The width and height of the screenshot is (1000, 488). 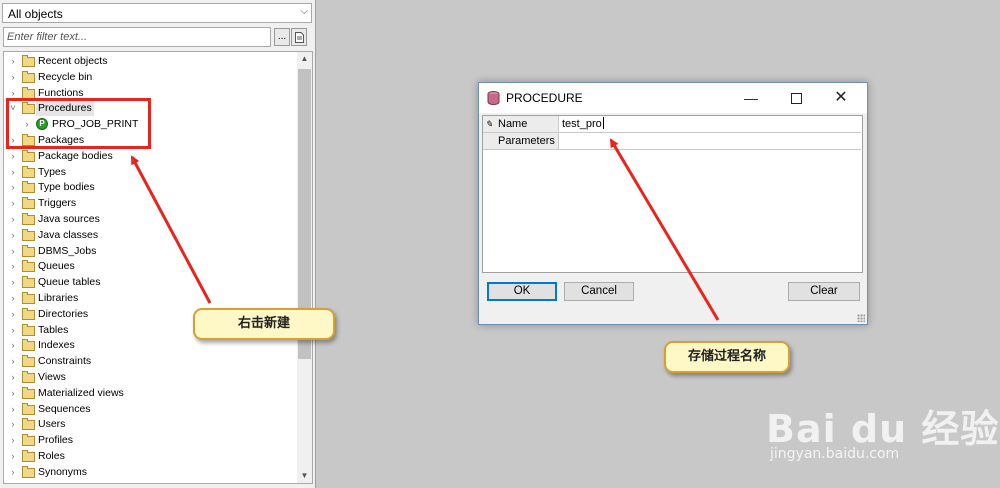 I want to click on tree-item-folder: › Queue tables, so click(x=150, y=282).